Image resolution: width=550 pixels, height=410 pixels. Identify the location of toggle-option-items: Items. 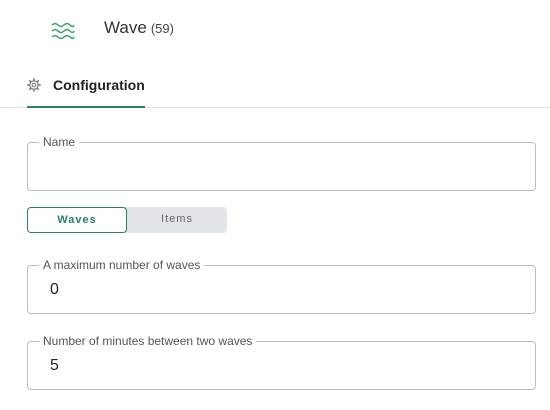
(177, 220).